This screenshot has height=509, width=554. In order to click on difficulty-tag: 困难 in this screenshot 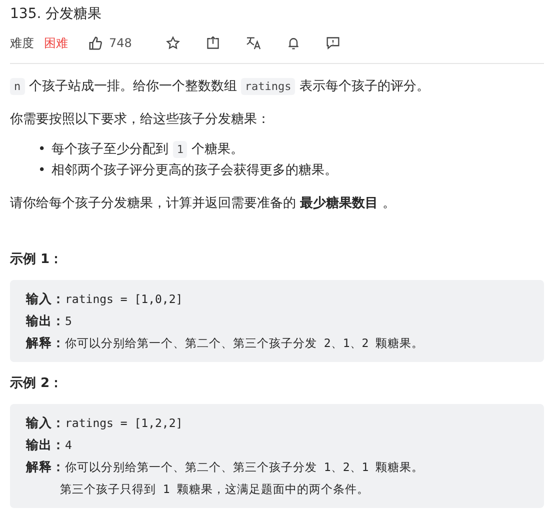, I will do `click(56, 43)`.